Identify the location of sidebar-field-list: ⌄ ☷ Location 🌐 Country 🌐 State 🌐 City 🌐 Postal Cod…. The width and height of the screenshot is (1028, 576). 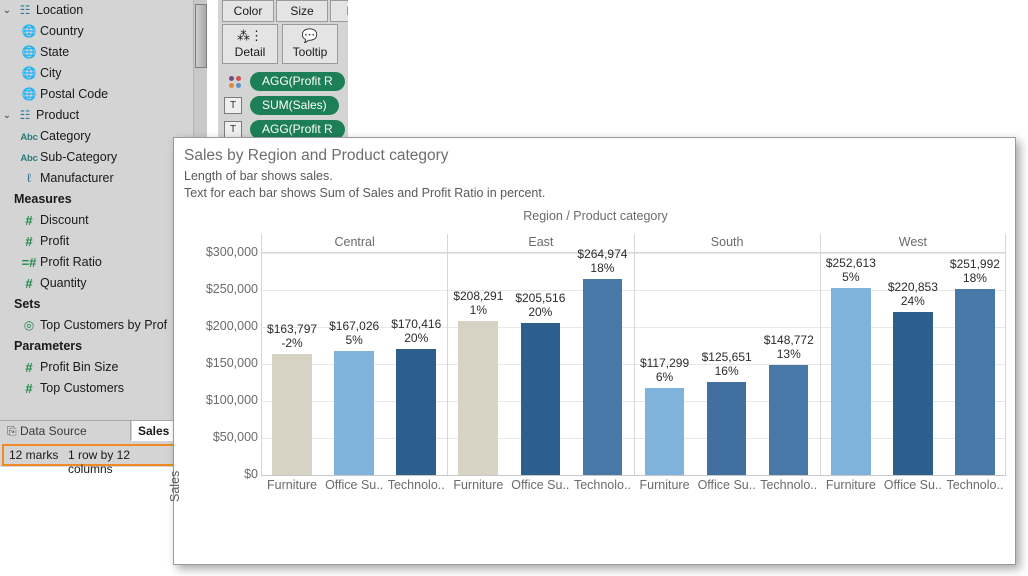
(96, 199).